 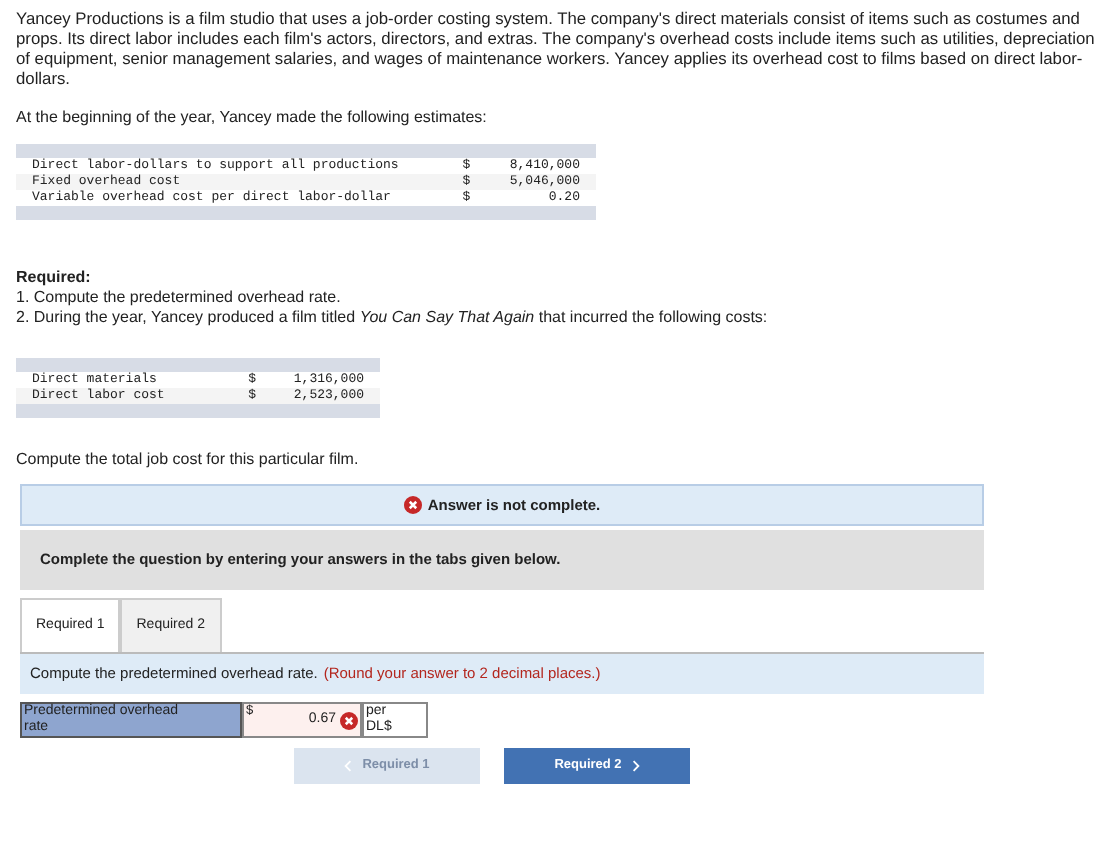 What do you see at coordinates (54, 278) in the screenshot?
I see `required-heading: Required:` at bounding box center [54, 278].